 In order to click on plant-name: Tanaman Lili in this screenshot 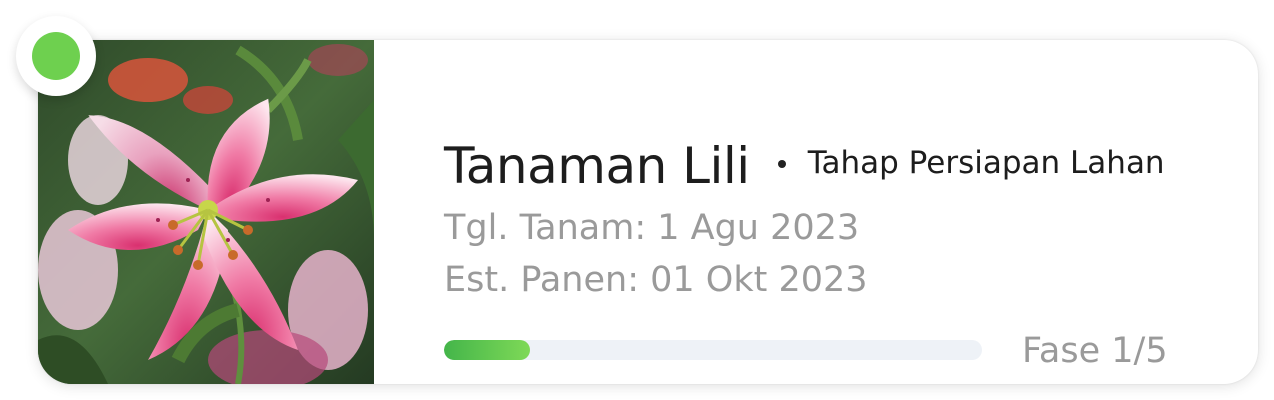, I will do `click(597, 166)`.